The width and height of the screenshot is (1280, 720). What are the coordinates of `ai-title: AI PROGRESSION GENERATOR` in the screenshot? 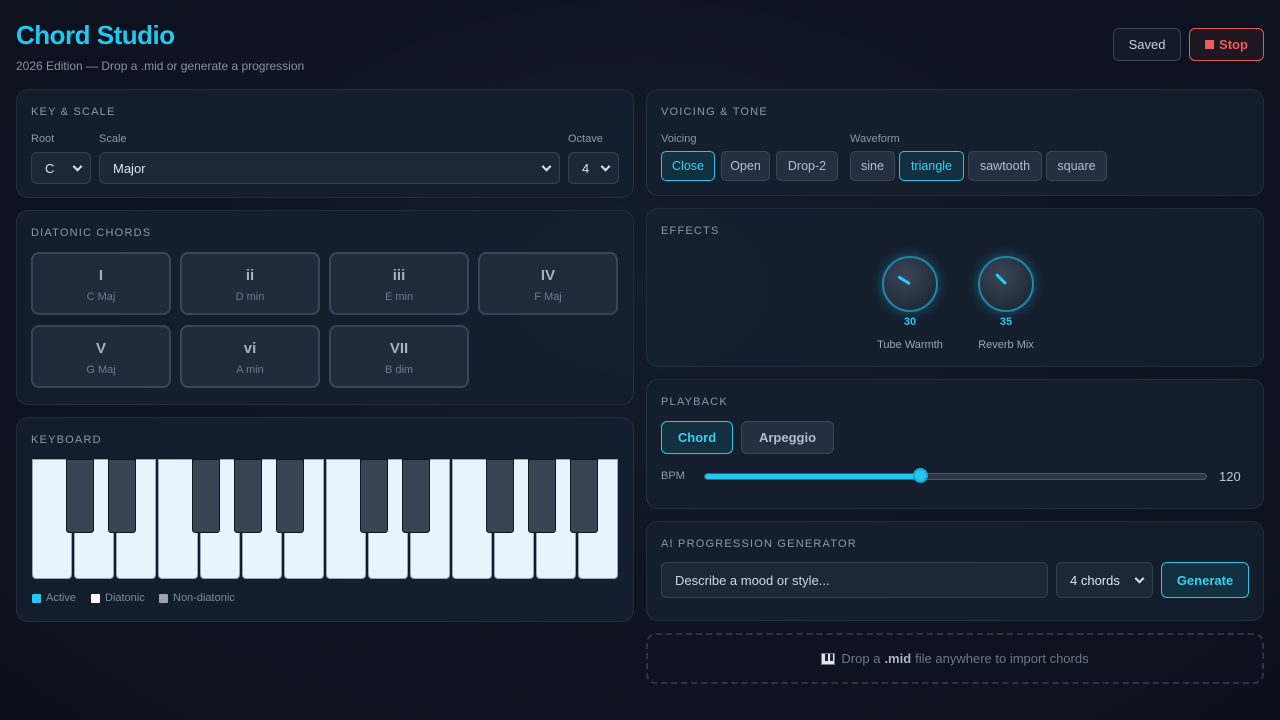 It's located at (759, 544).